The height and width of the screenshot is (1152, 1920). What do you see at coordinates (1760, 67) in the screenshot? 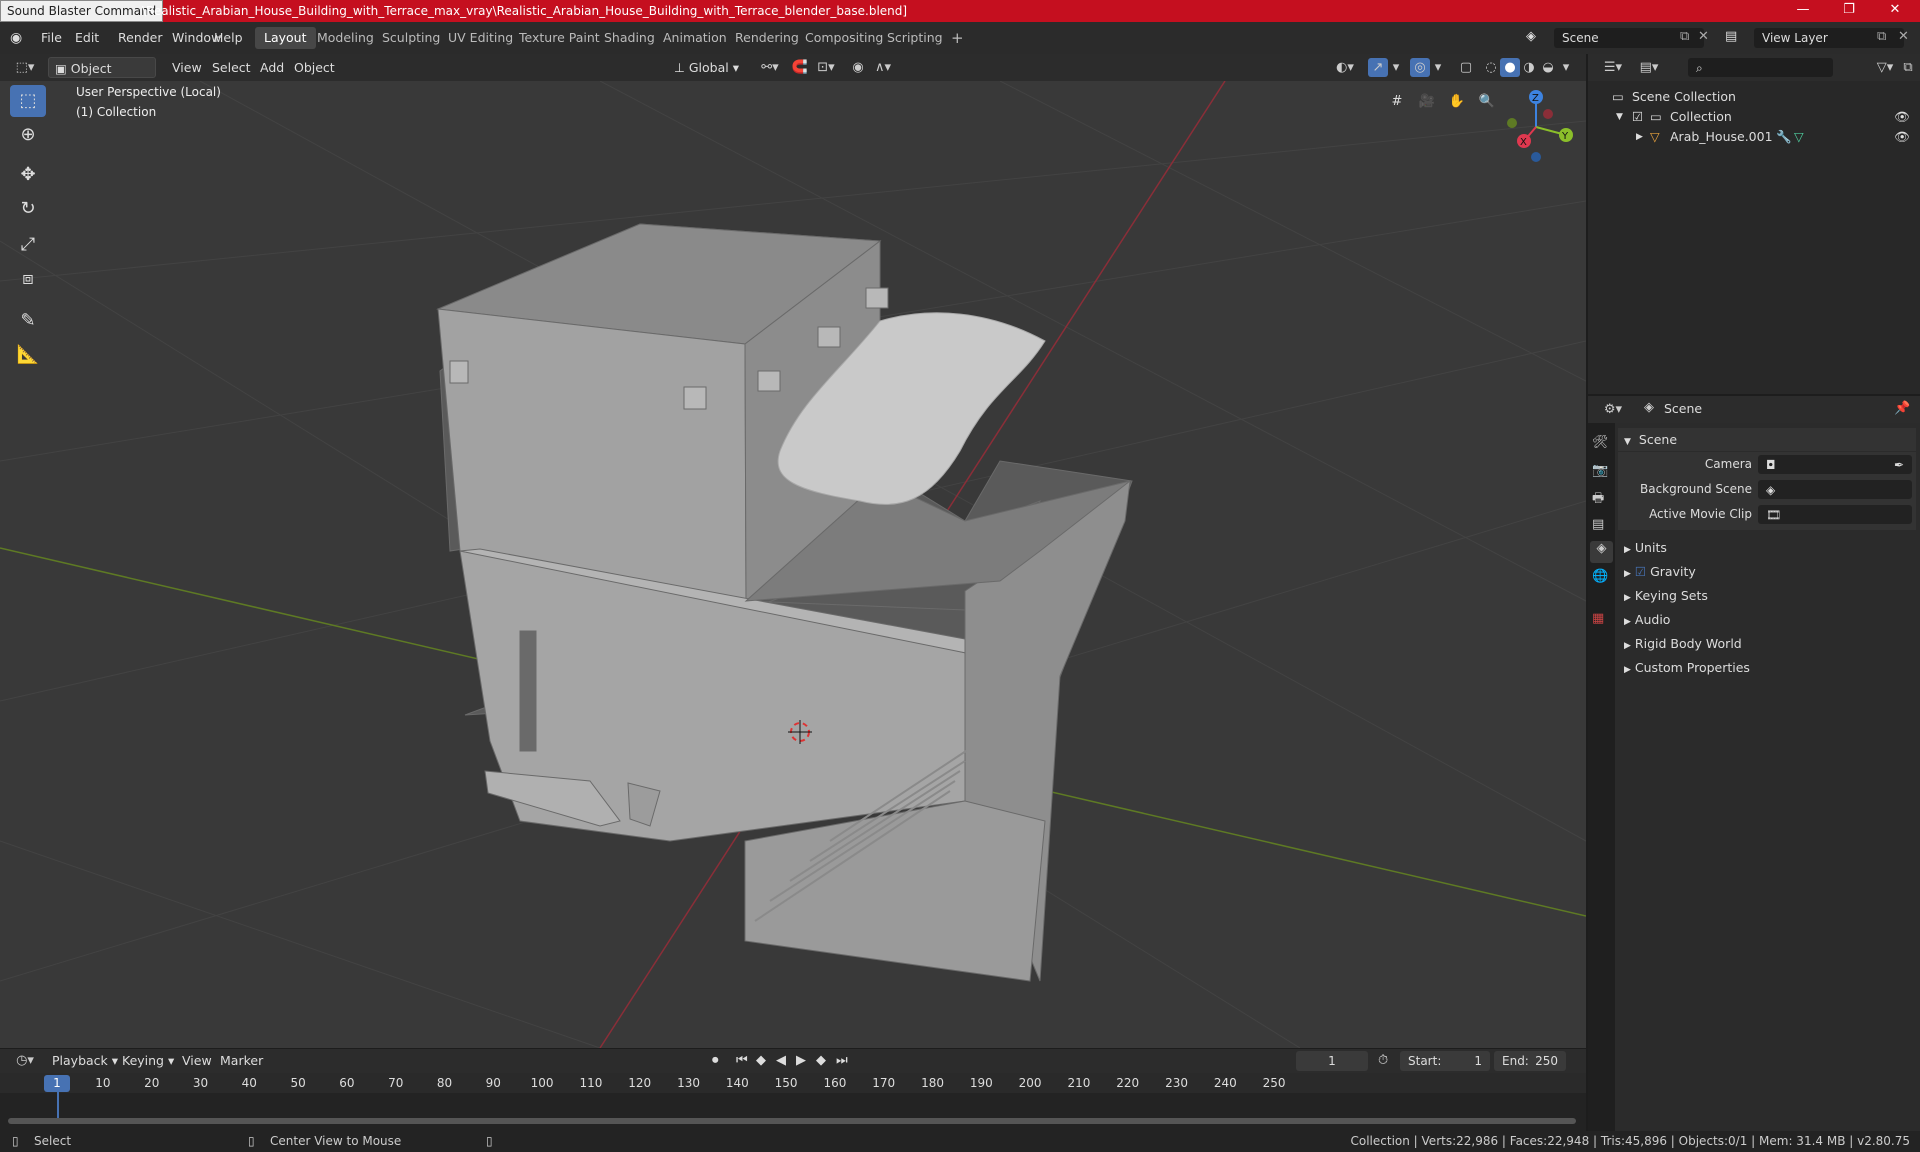
I see `outliner-search-input: ⌕` at bounding box center [1760, 67].